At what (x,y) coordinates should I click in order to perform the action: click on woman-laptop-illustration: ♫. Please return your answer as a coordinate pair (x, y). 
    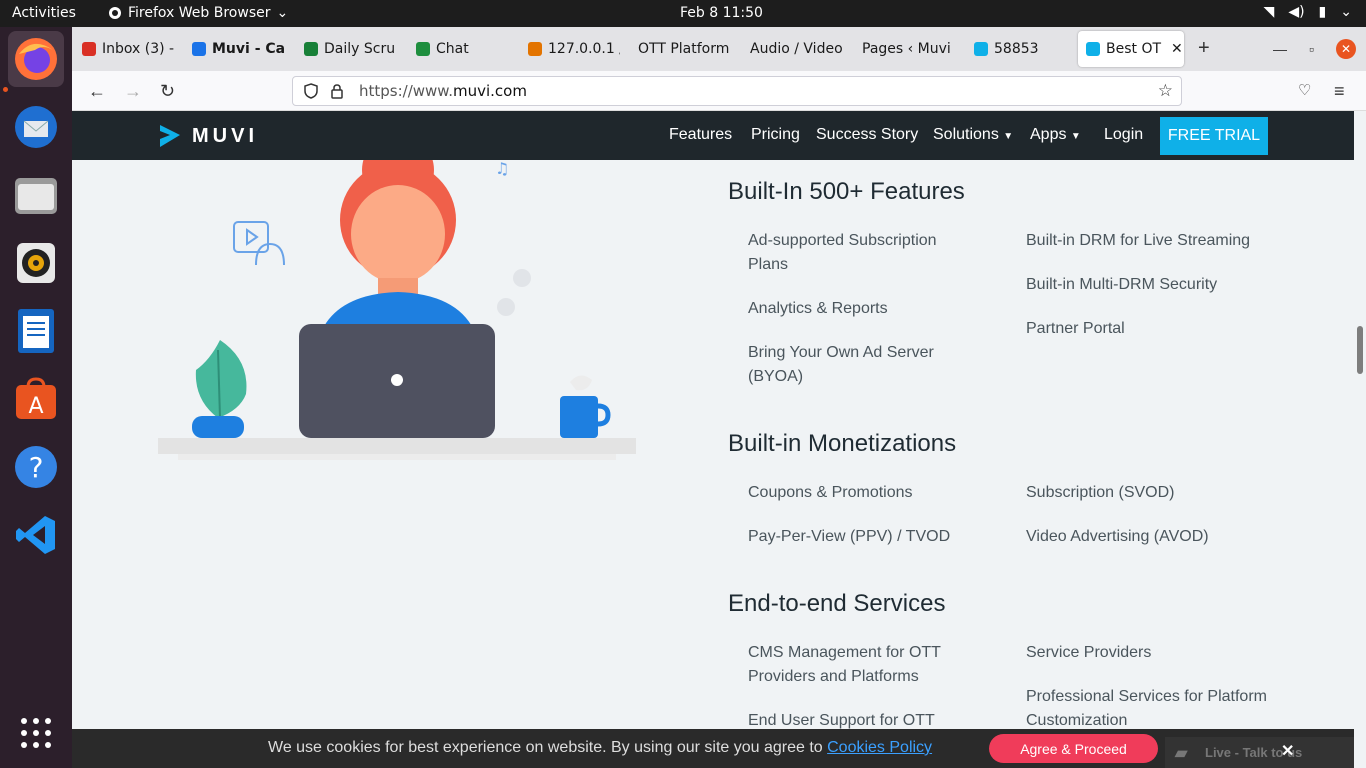
    Looking at the image, I should click on (397, 297).